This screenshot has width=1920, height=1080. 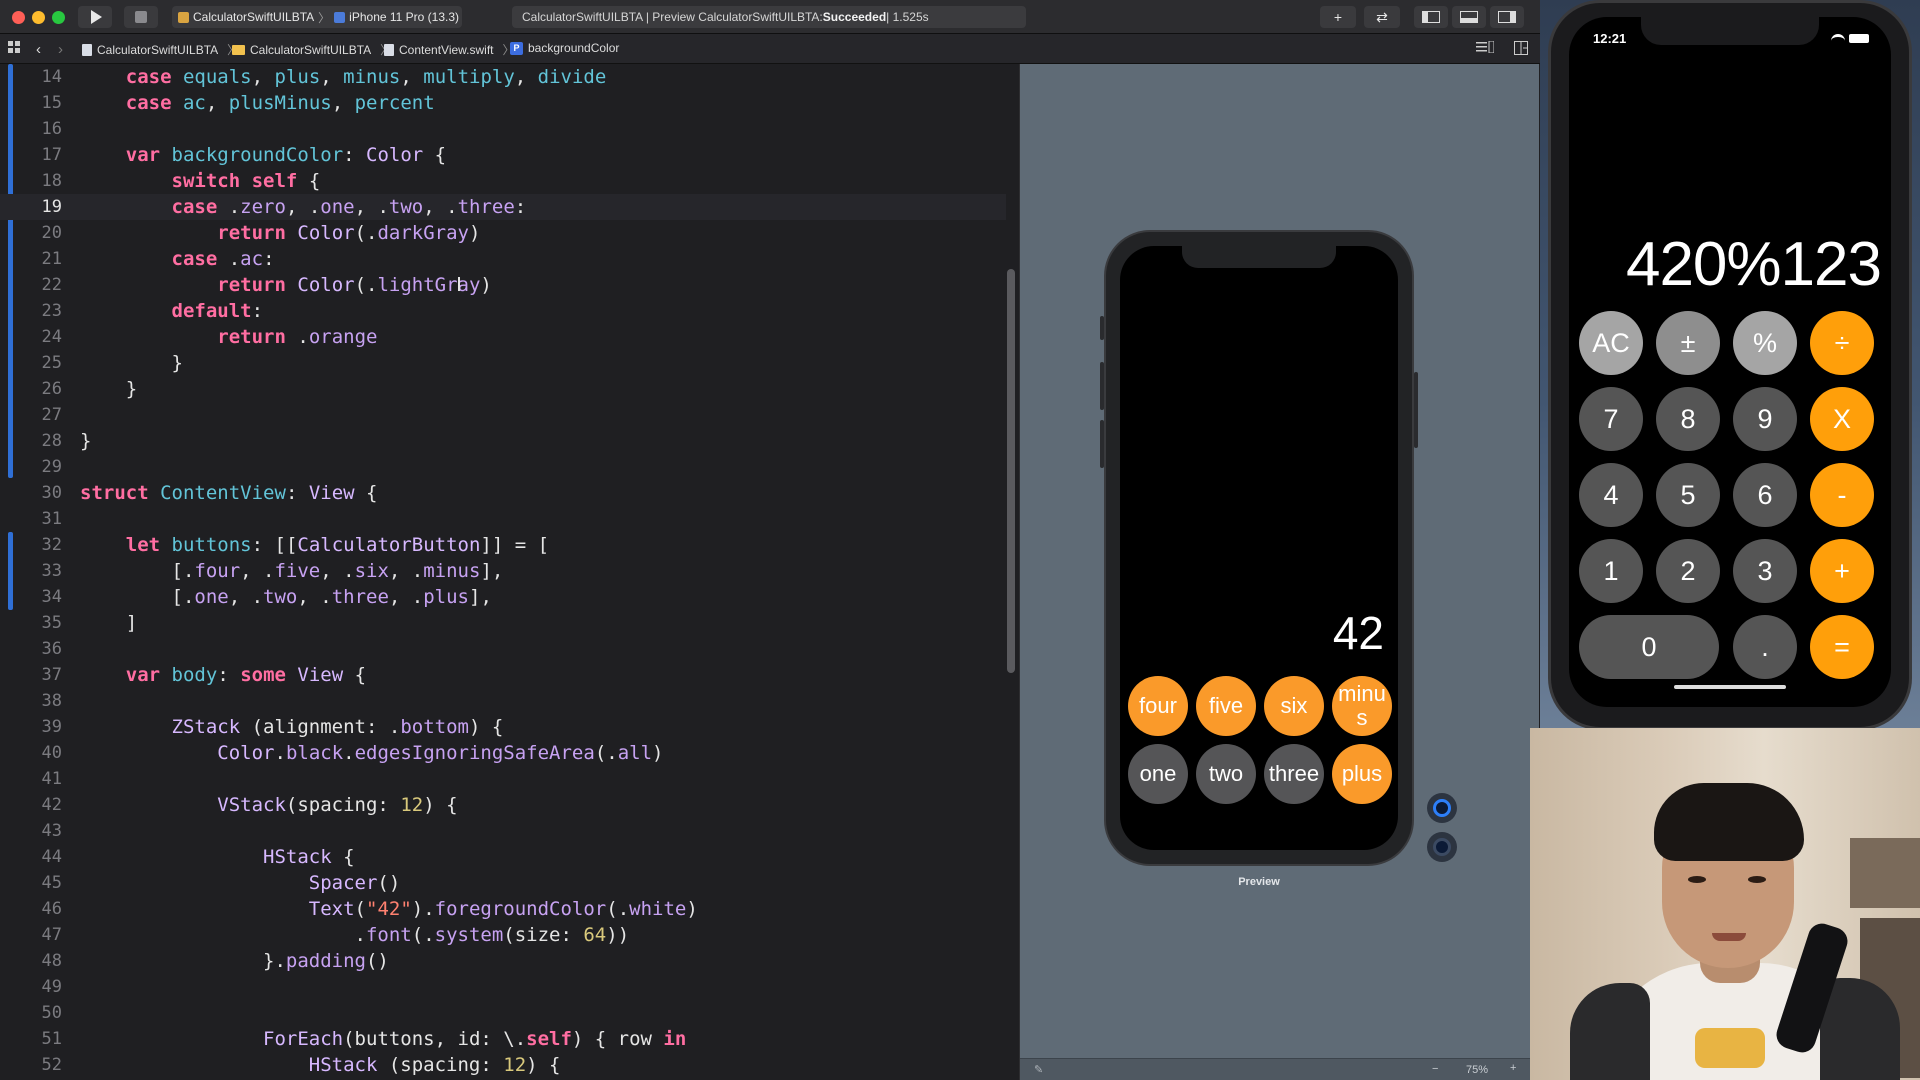 I want to click on code-line: 27, so click(x=503, y=415).